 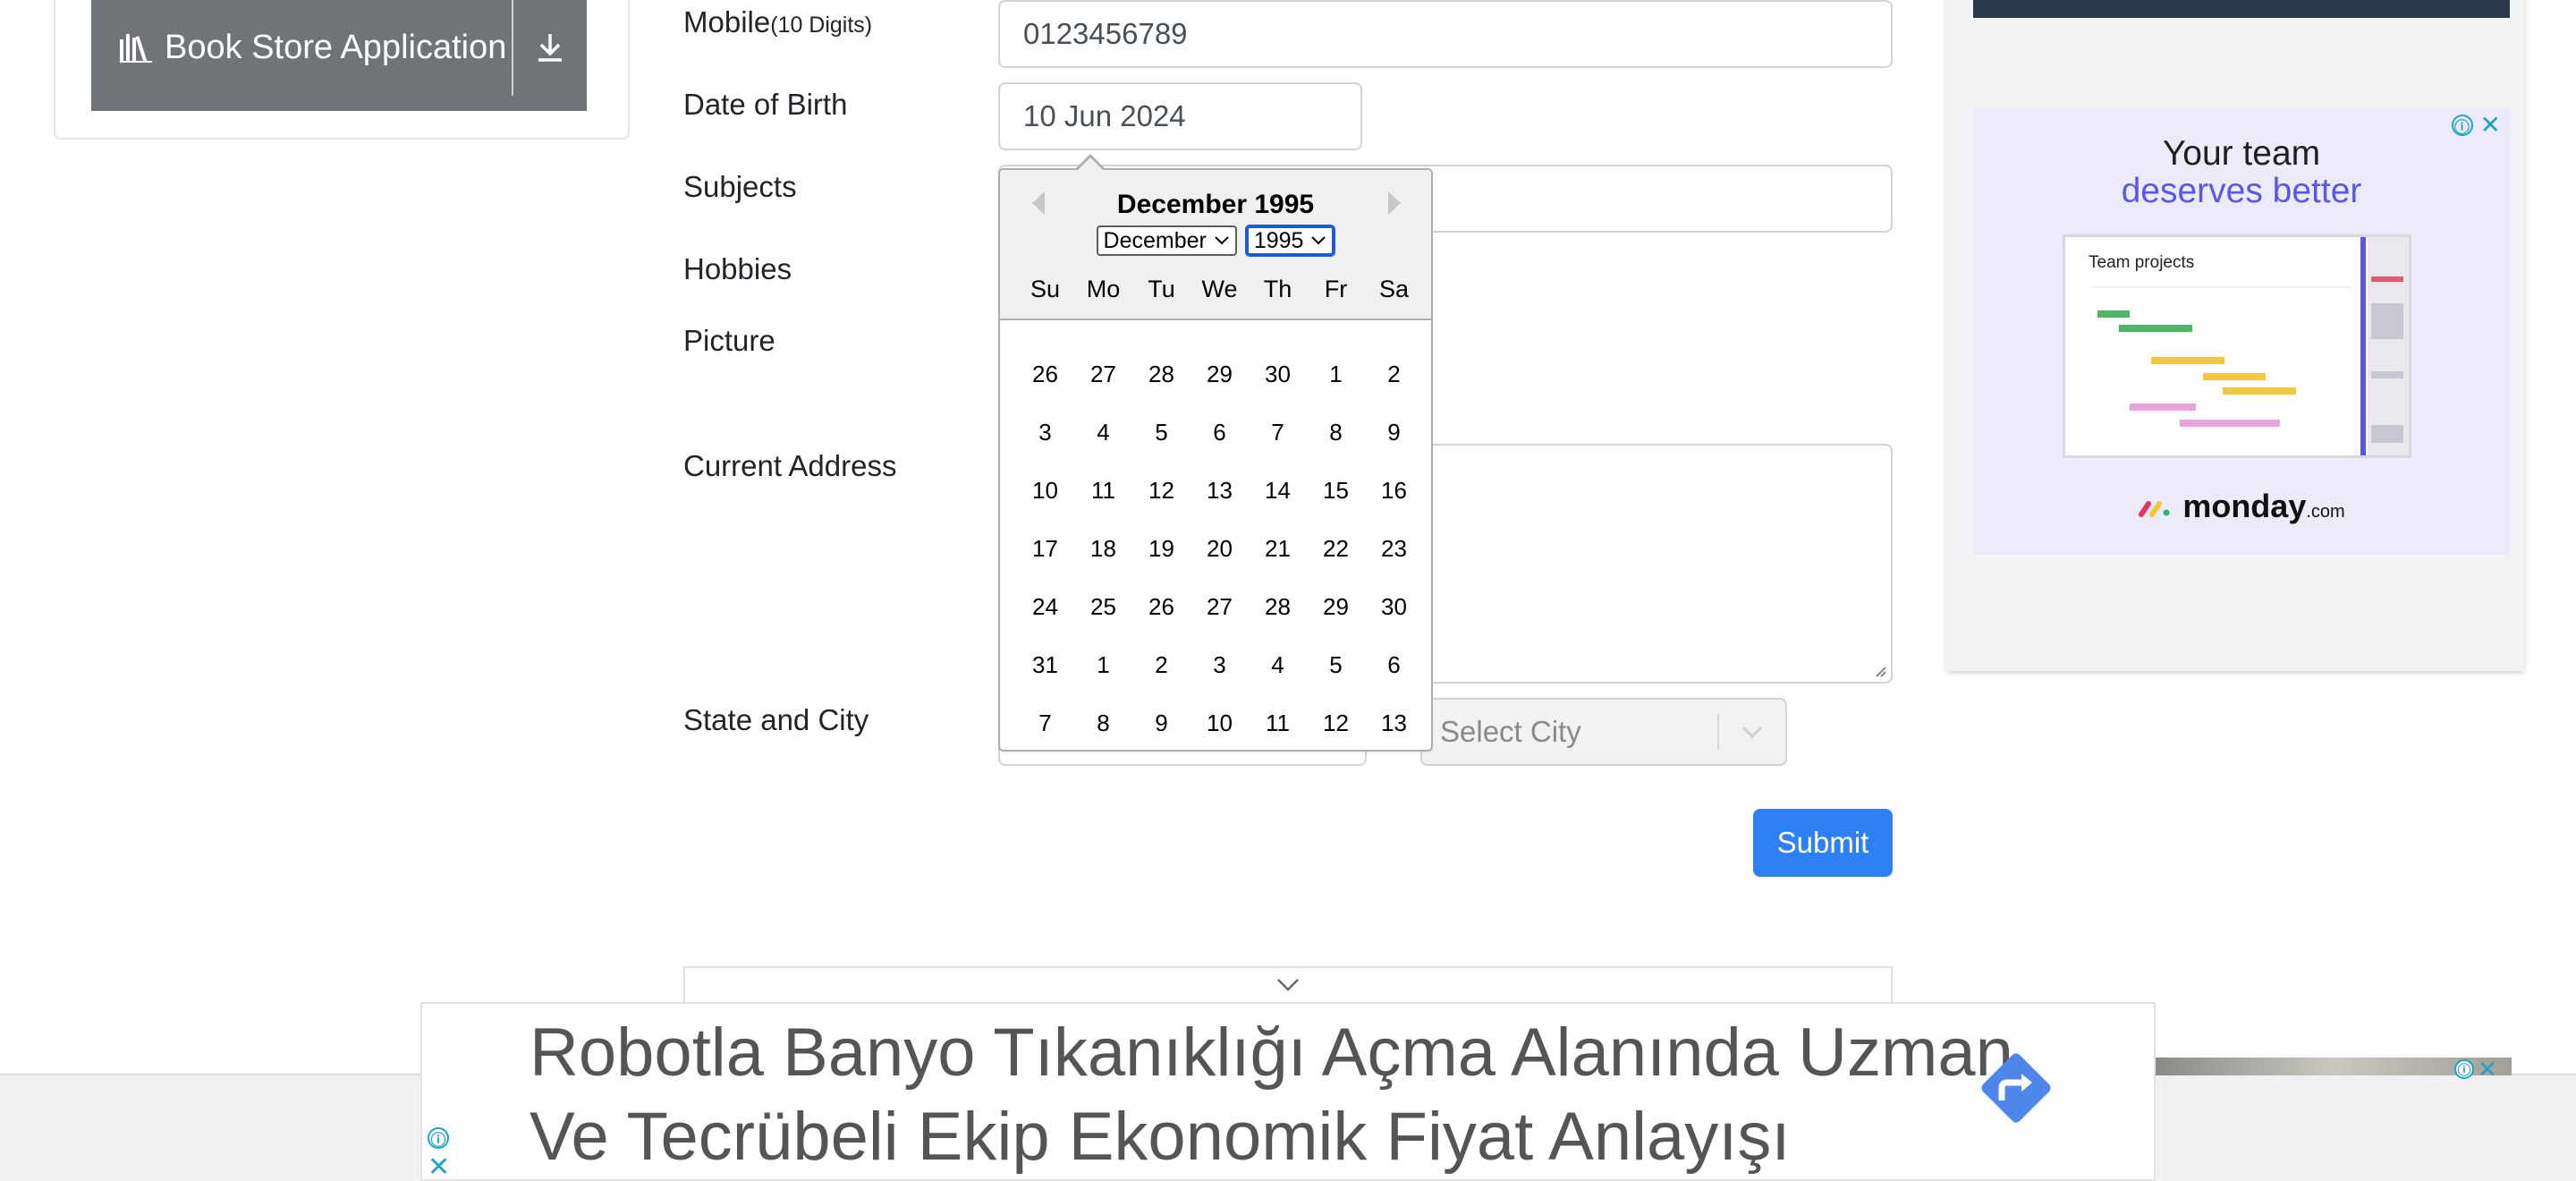 What do you see at coordinates (1394, 491) in the screenshot?
I see `calendar-day: 16` at bounding box center [1394, 491].